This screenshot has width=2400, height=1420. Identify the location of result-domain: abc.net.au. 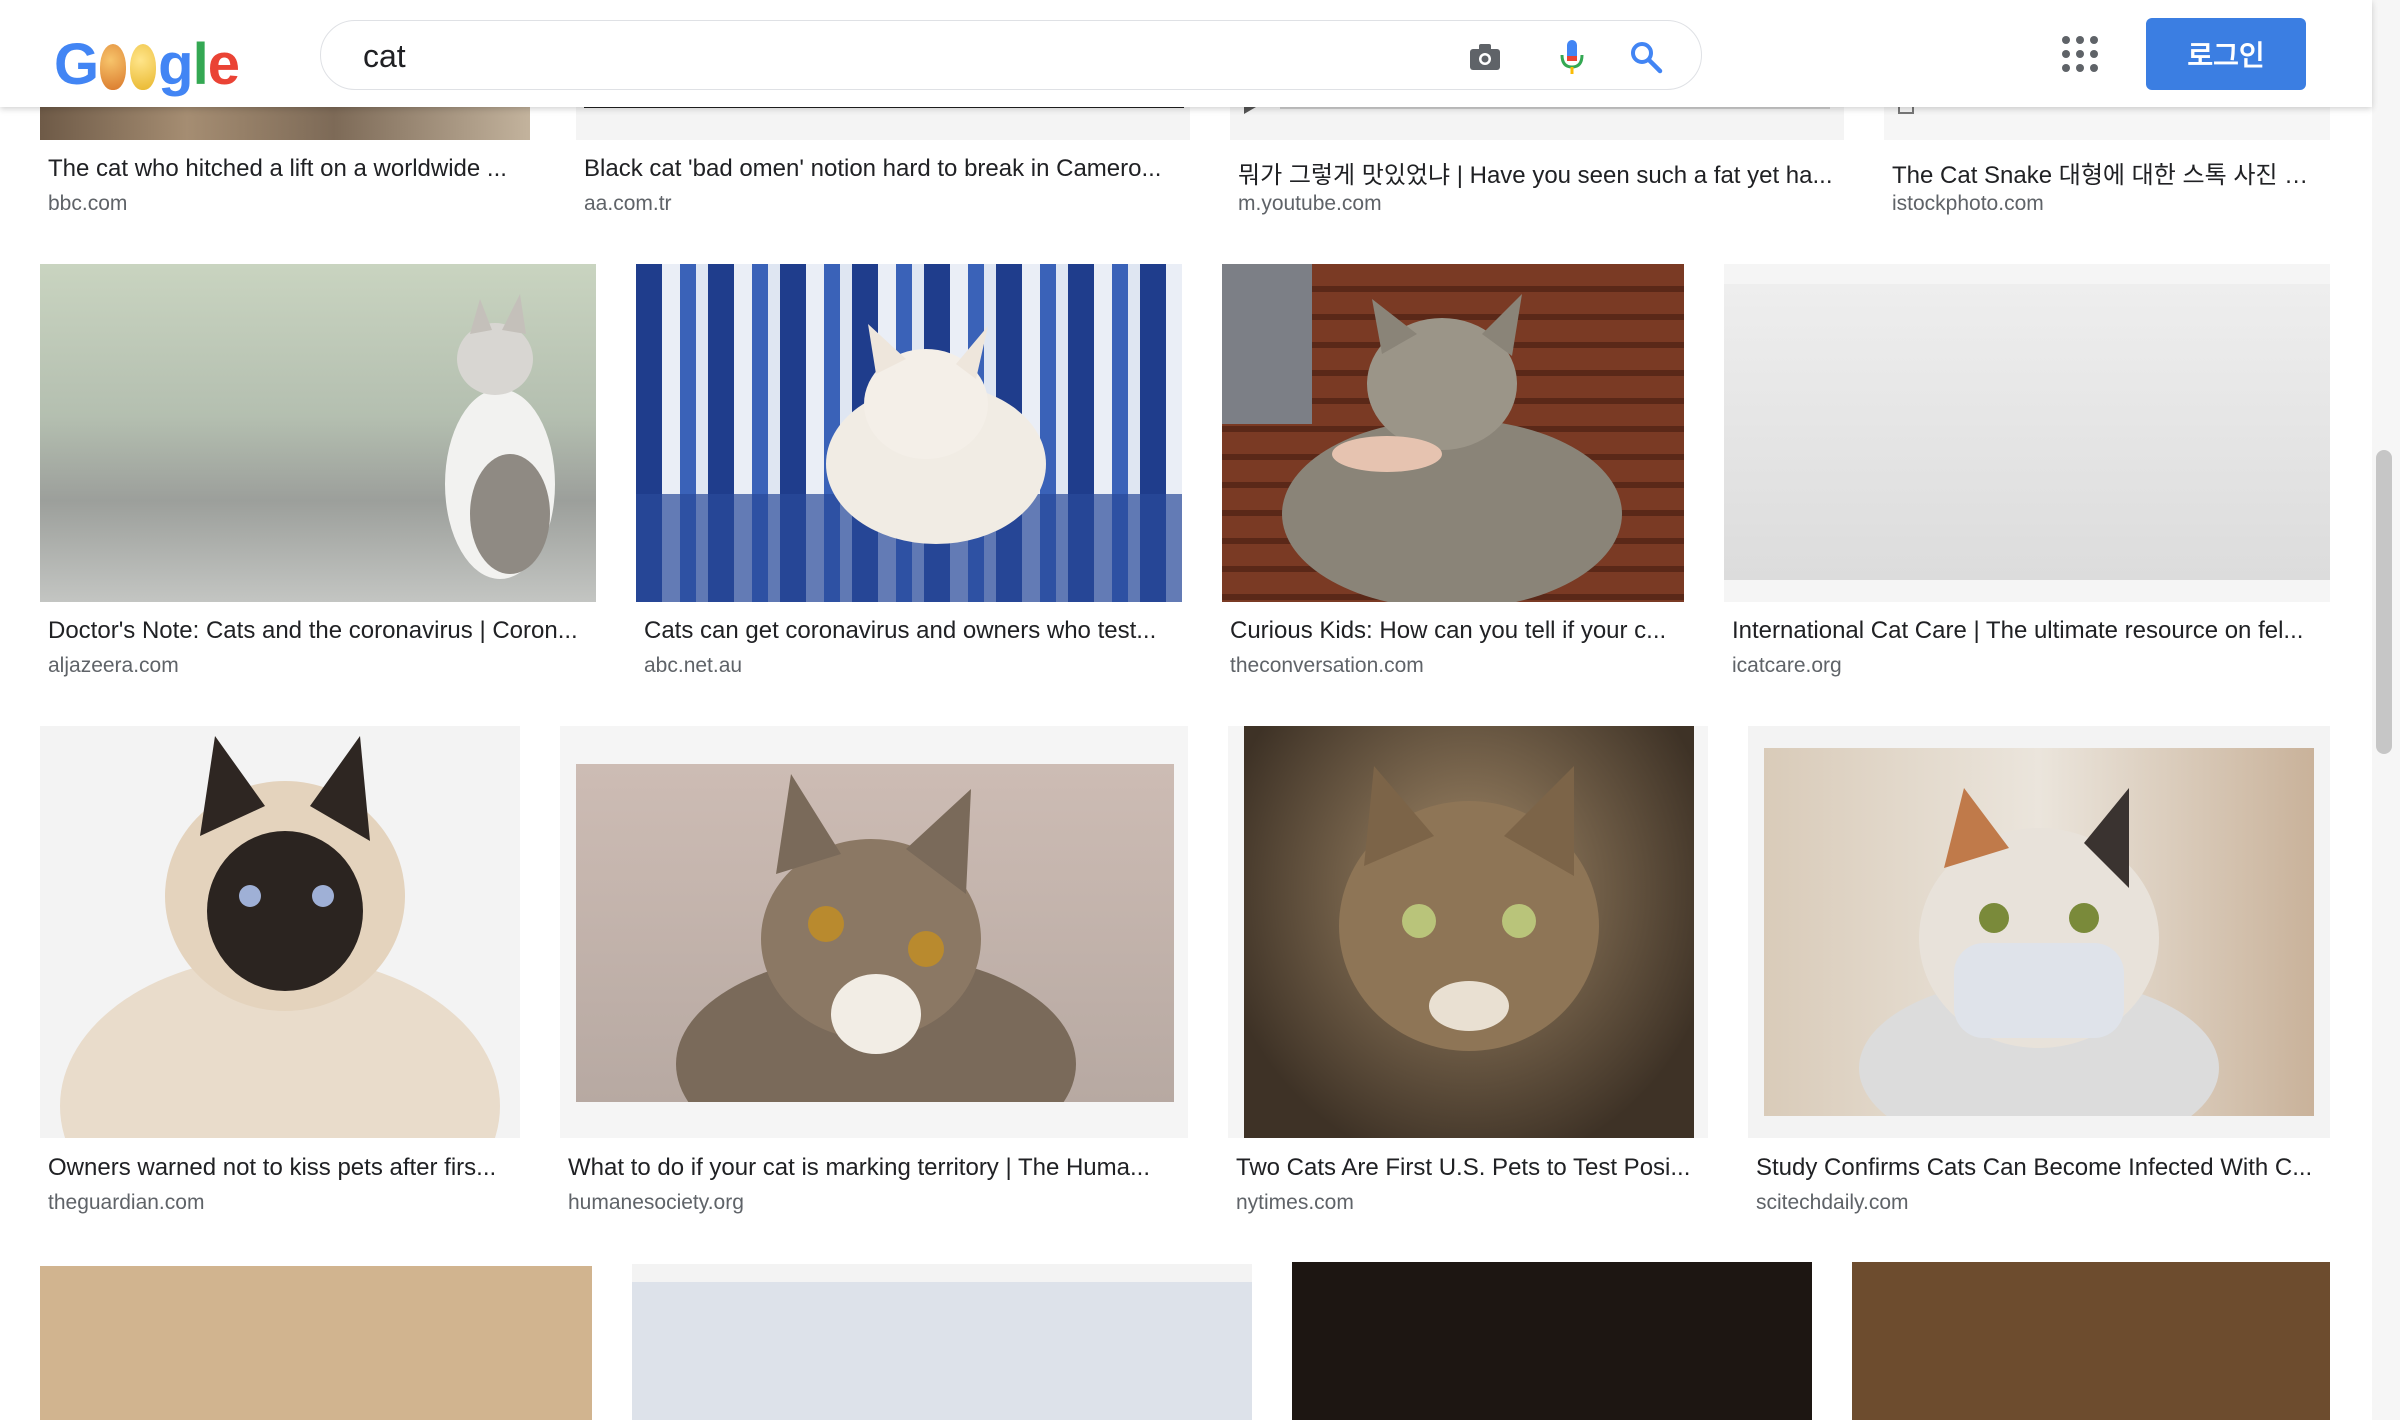
(693, 666).